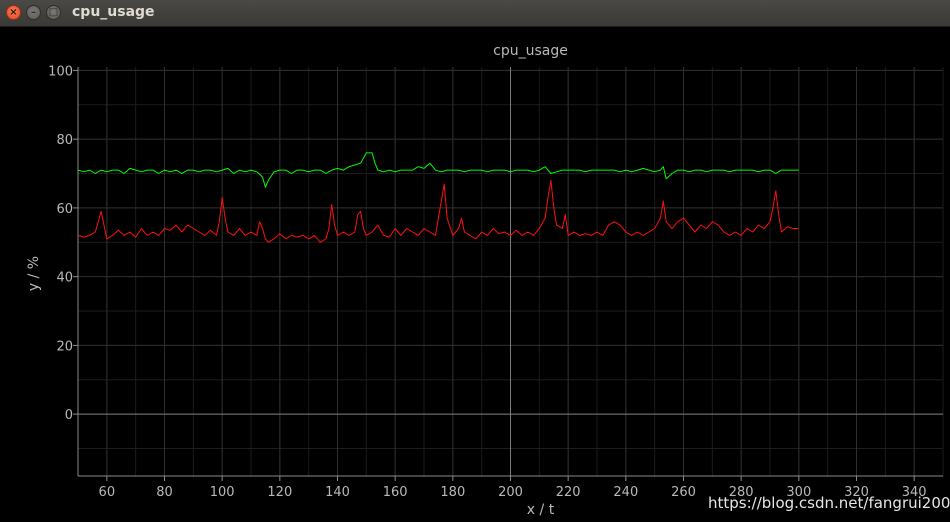 The image size is (950, 522). I want to click on y-tick-label: 100, so click(60, 71).